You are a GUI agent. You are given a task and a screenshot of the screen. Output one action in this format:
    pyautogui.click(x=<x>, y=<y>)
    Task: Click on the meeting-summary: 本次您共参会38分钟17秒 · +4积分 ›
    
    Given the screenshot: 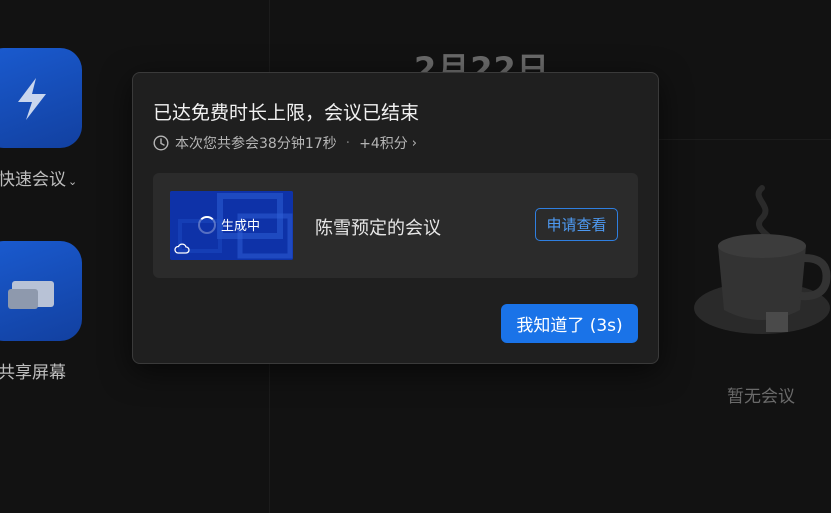 What is the action you would take?
    pyautogui.click(x=285, y=143)
    